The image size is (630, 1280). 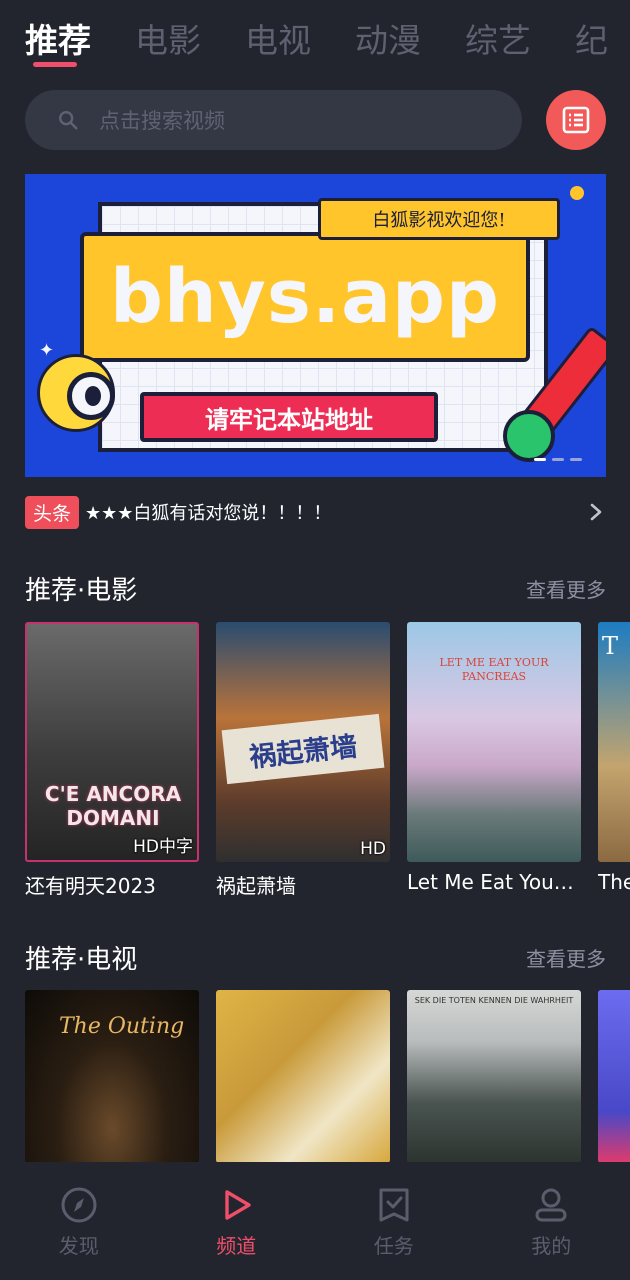 I want to click on poster-text: C'E ANCORA DOMANI, so click(x=113, y=806).